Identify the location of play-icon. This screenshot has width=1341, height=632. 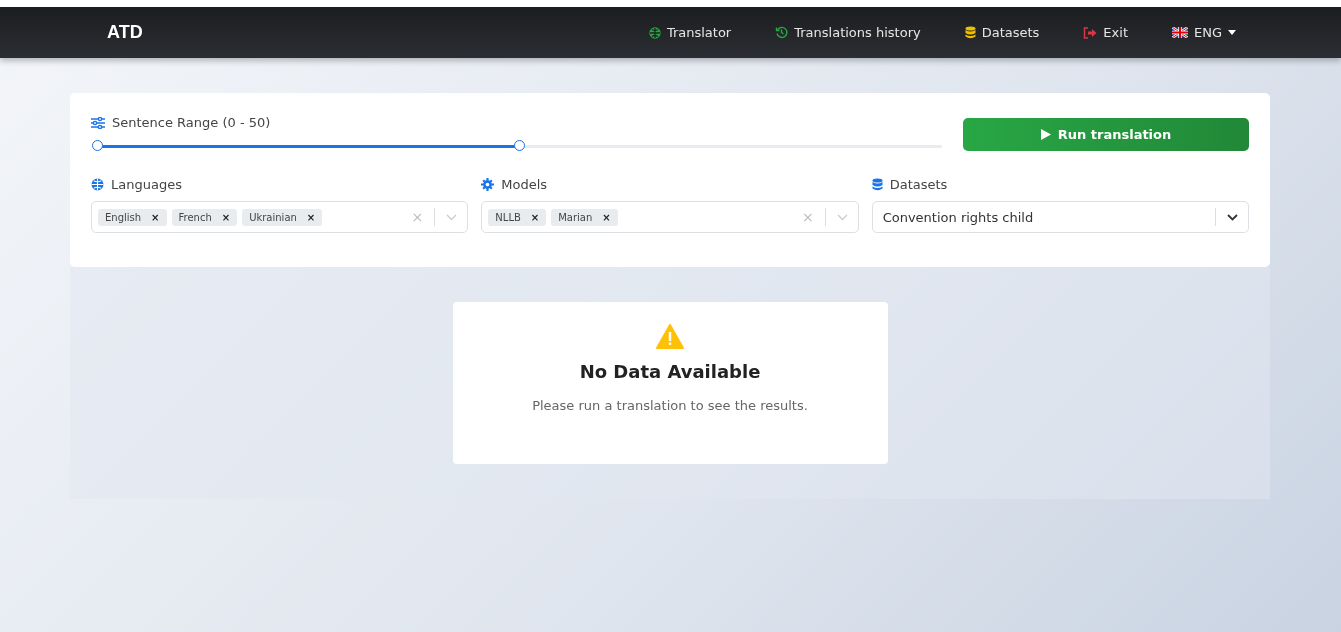
(1045, 134).